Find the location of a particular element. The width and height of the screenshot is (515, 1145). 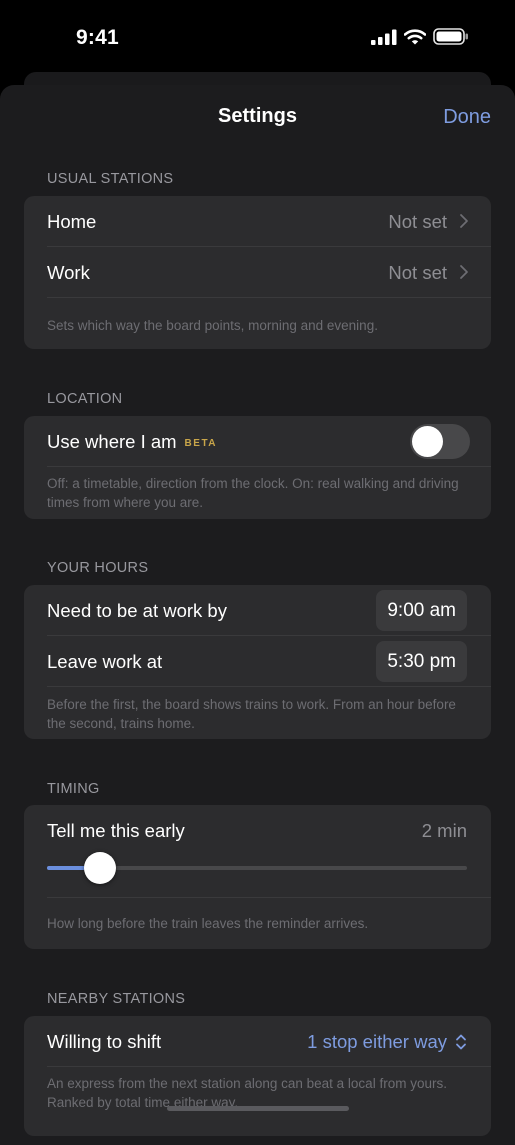

section-header-location: LOCATION is located at coordinates (85, 399).